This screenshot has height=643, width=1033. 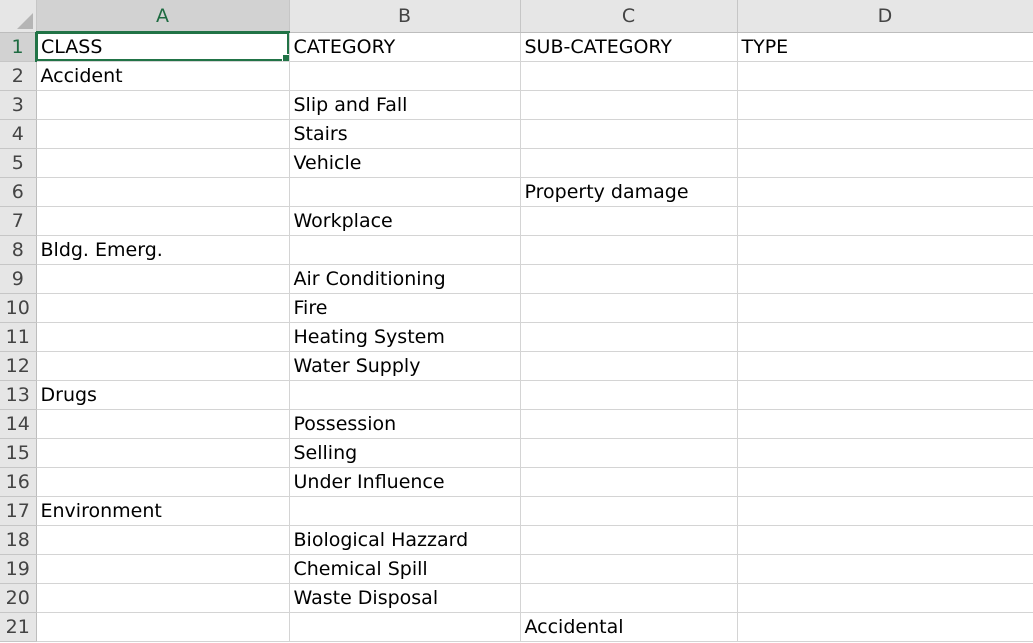 I want to click on cell-d1: TYPE, so click(x=885, y=47).